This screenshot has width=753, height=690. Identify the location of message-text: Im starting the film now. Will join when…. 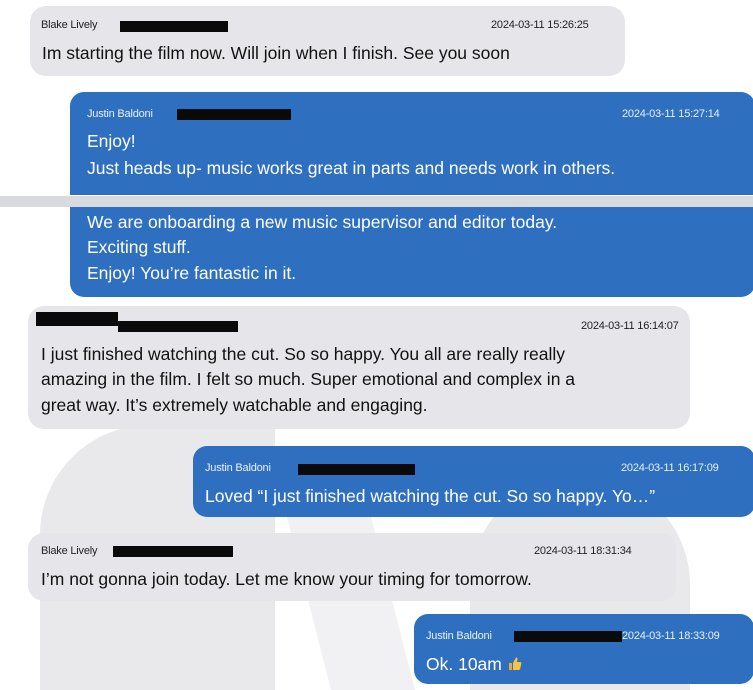
(276, 53).